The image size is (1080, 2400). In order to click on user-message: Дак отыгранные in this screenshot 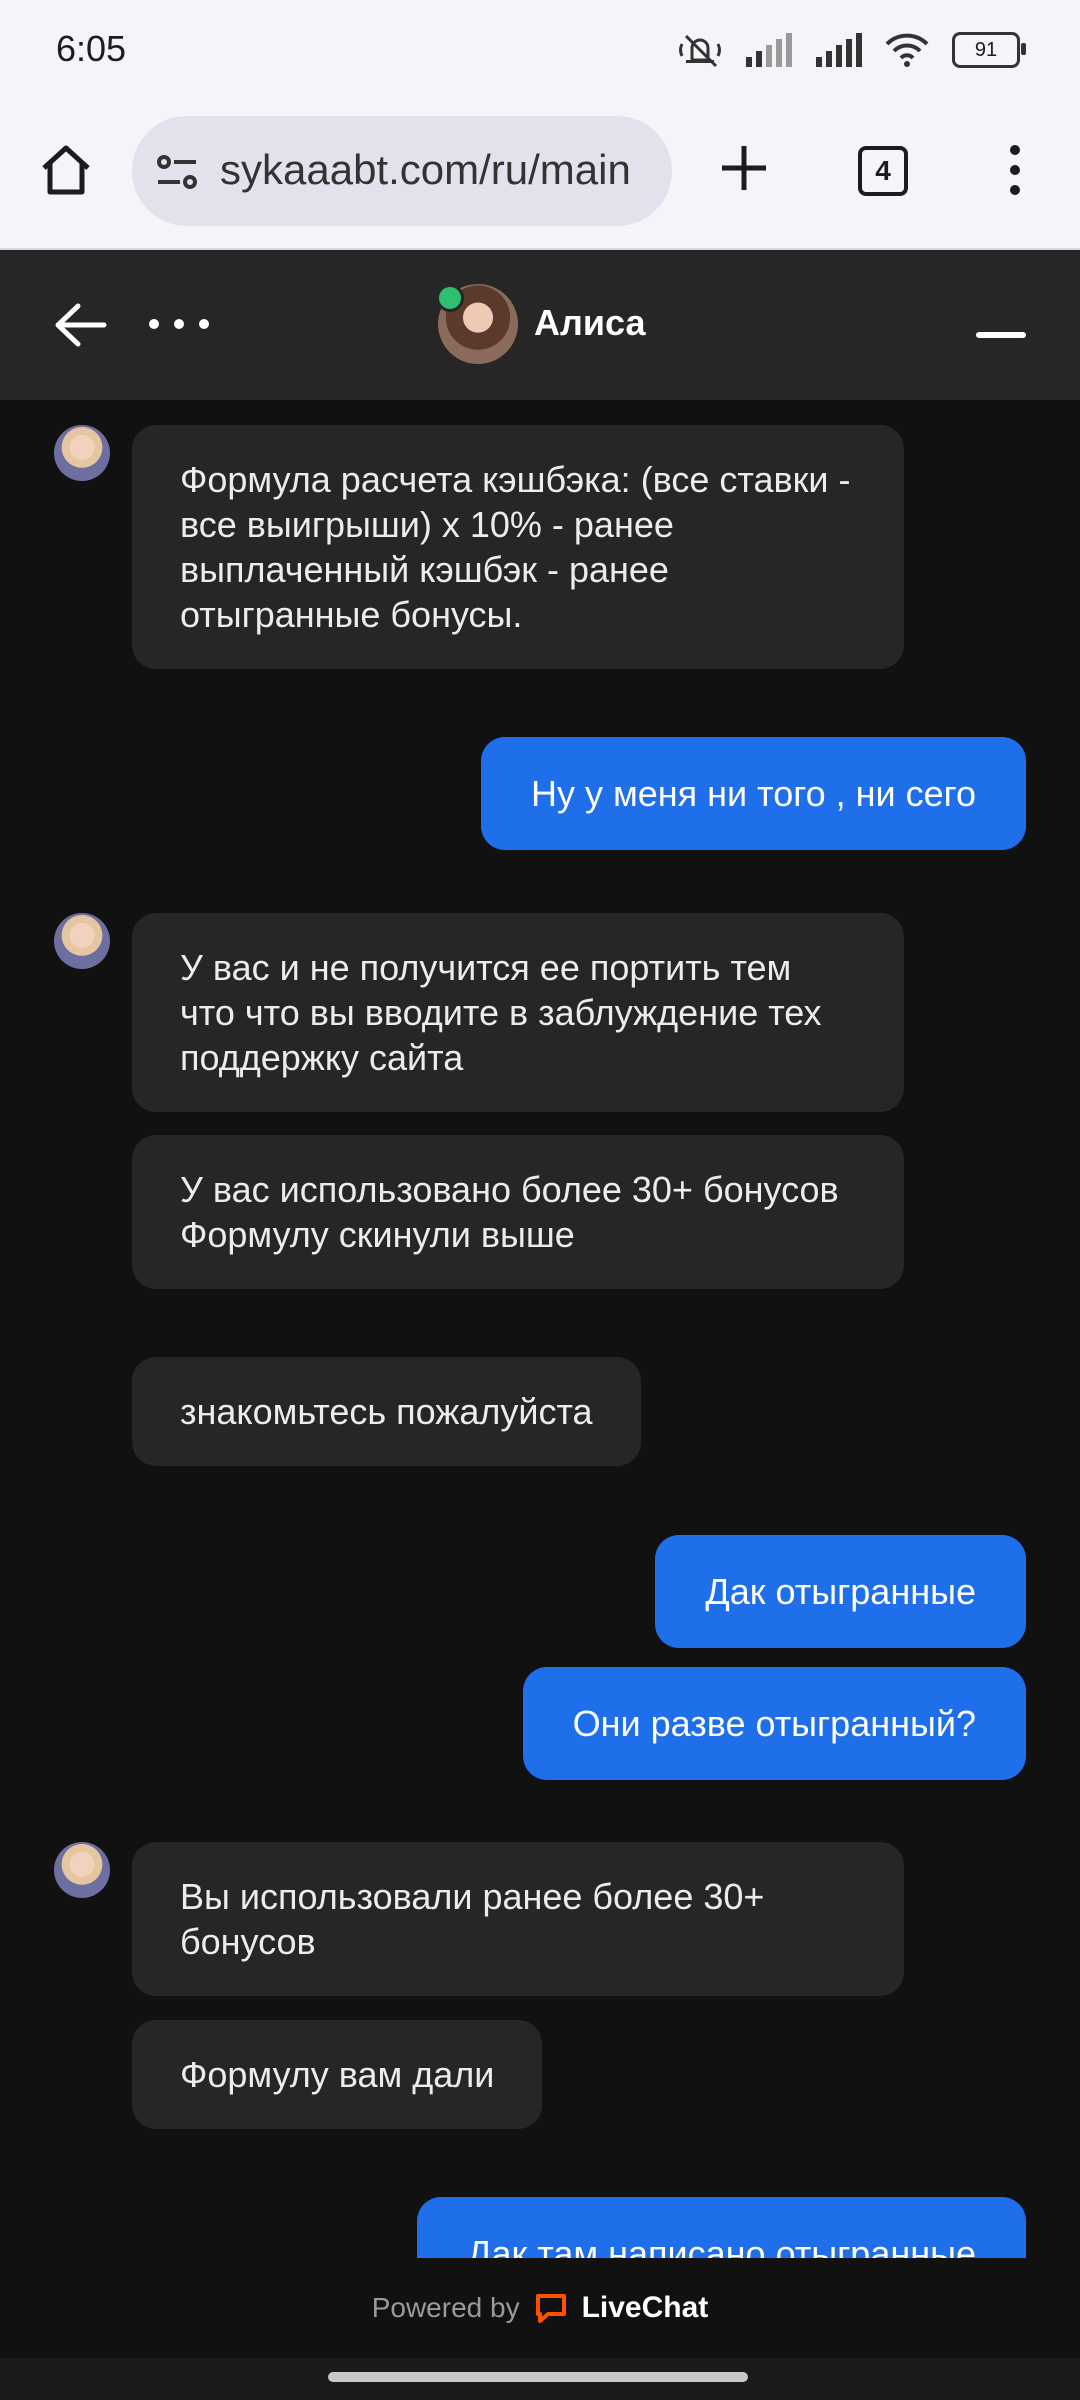, I will do `click(840, 1591)`.